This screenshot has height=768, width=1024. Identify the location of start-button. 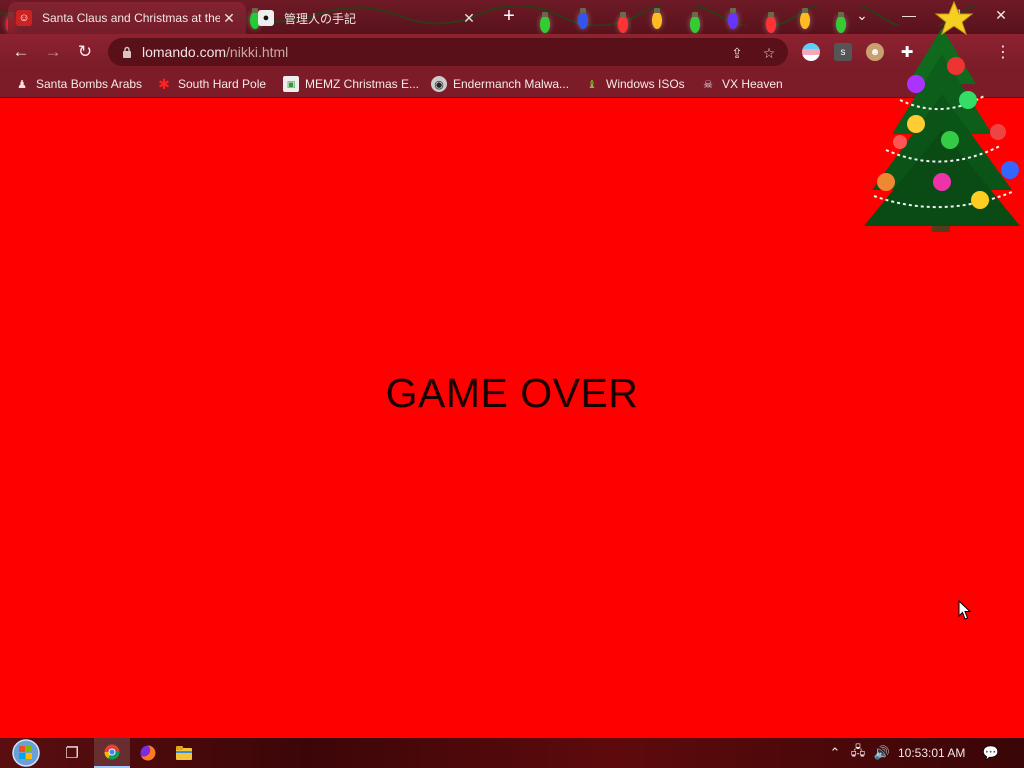
(26, 753).